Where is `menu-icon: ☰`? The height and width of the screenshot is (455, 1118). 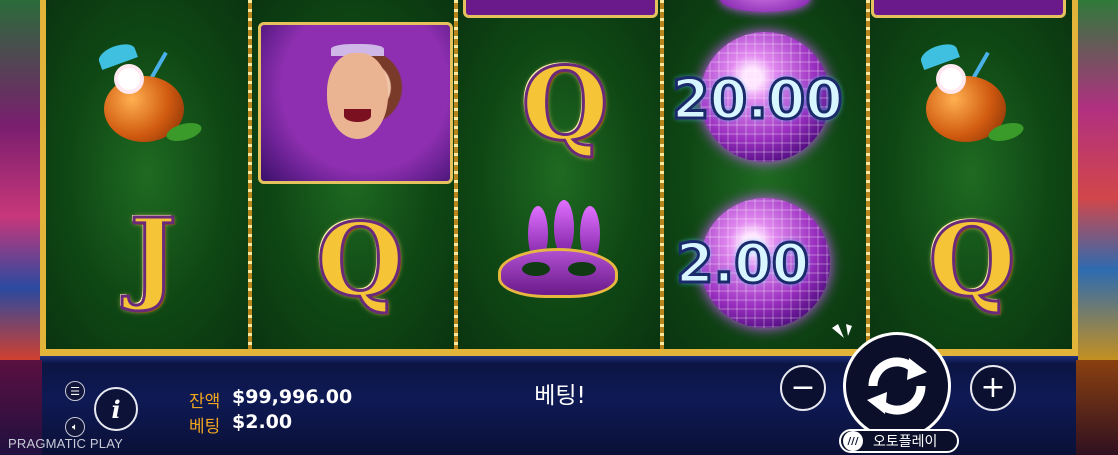 menu-icon: ☰ is located at coordinates (75, 391).